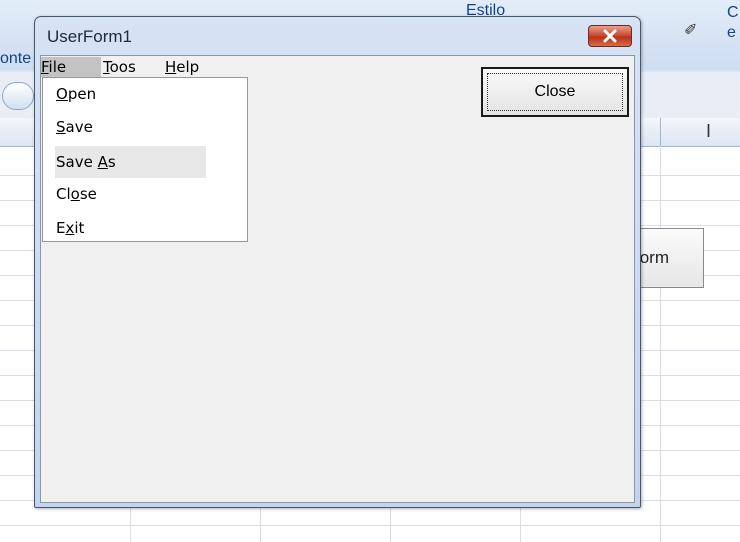 This screenshot has width=740, height=542. I want to click on column-divider, so click(660, 132).